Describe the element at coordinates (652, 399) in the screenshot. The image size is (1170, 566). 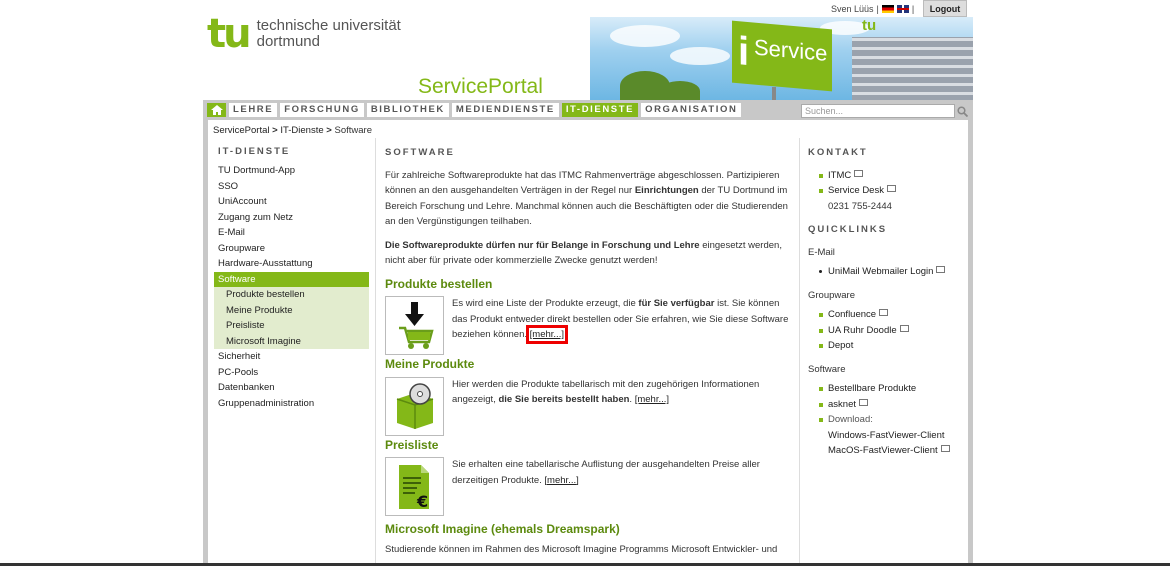
I see `more-link-meine-produkte: [mehr...]` at that location.